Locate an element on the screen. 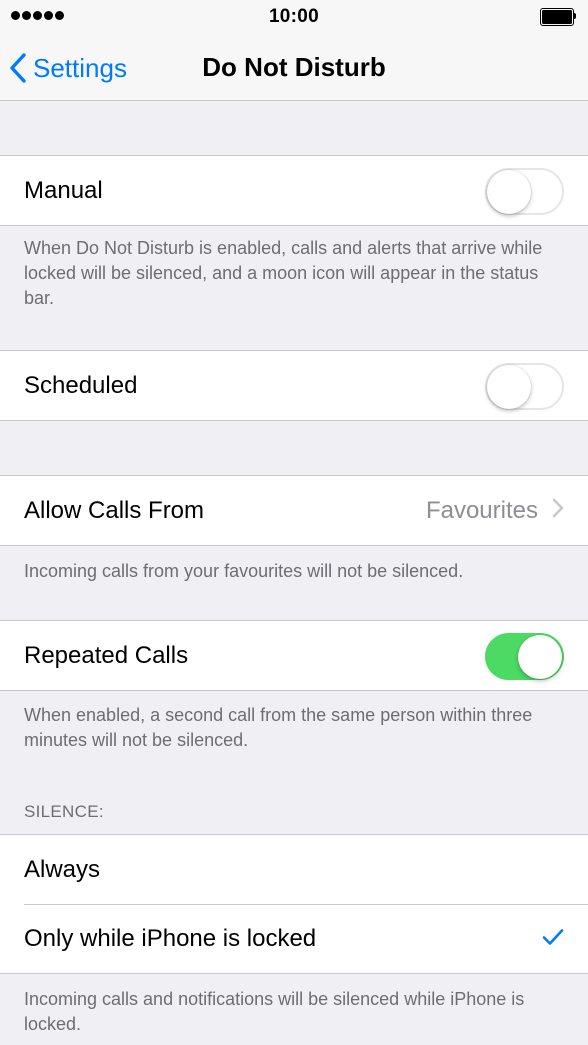 This screenshot has height=1045, width=588. manual-toggle is located at coordinates (524, 191).